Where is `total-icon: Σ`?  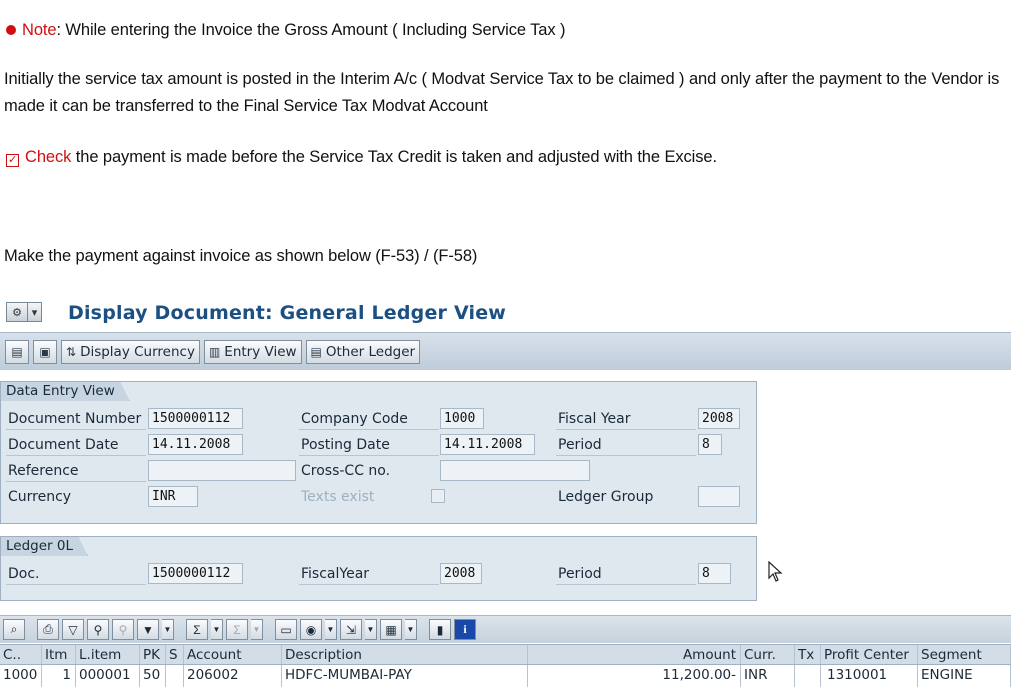
total-icon: Σ is located at coordinates (197, 629).